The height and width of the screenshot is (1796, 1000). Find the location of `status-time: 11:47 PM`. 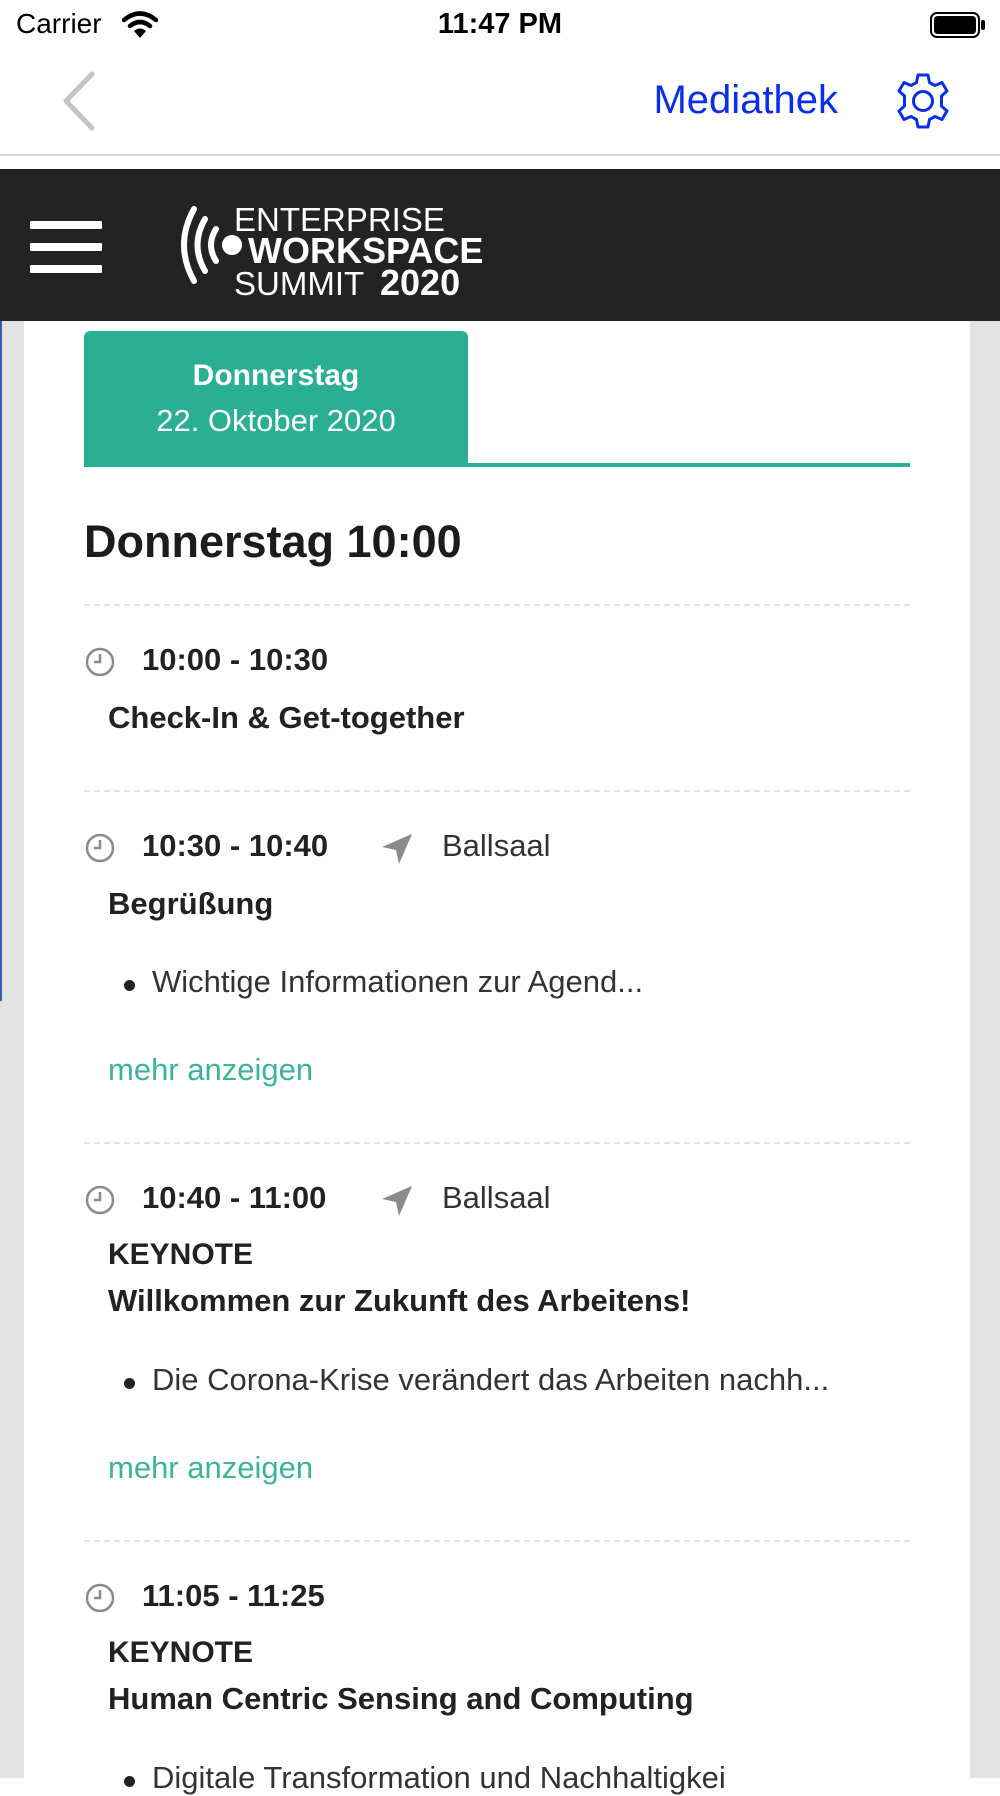

status-time: 11:47 PM is located at coordinates (500, 24).